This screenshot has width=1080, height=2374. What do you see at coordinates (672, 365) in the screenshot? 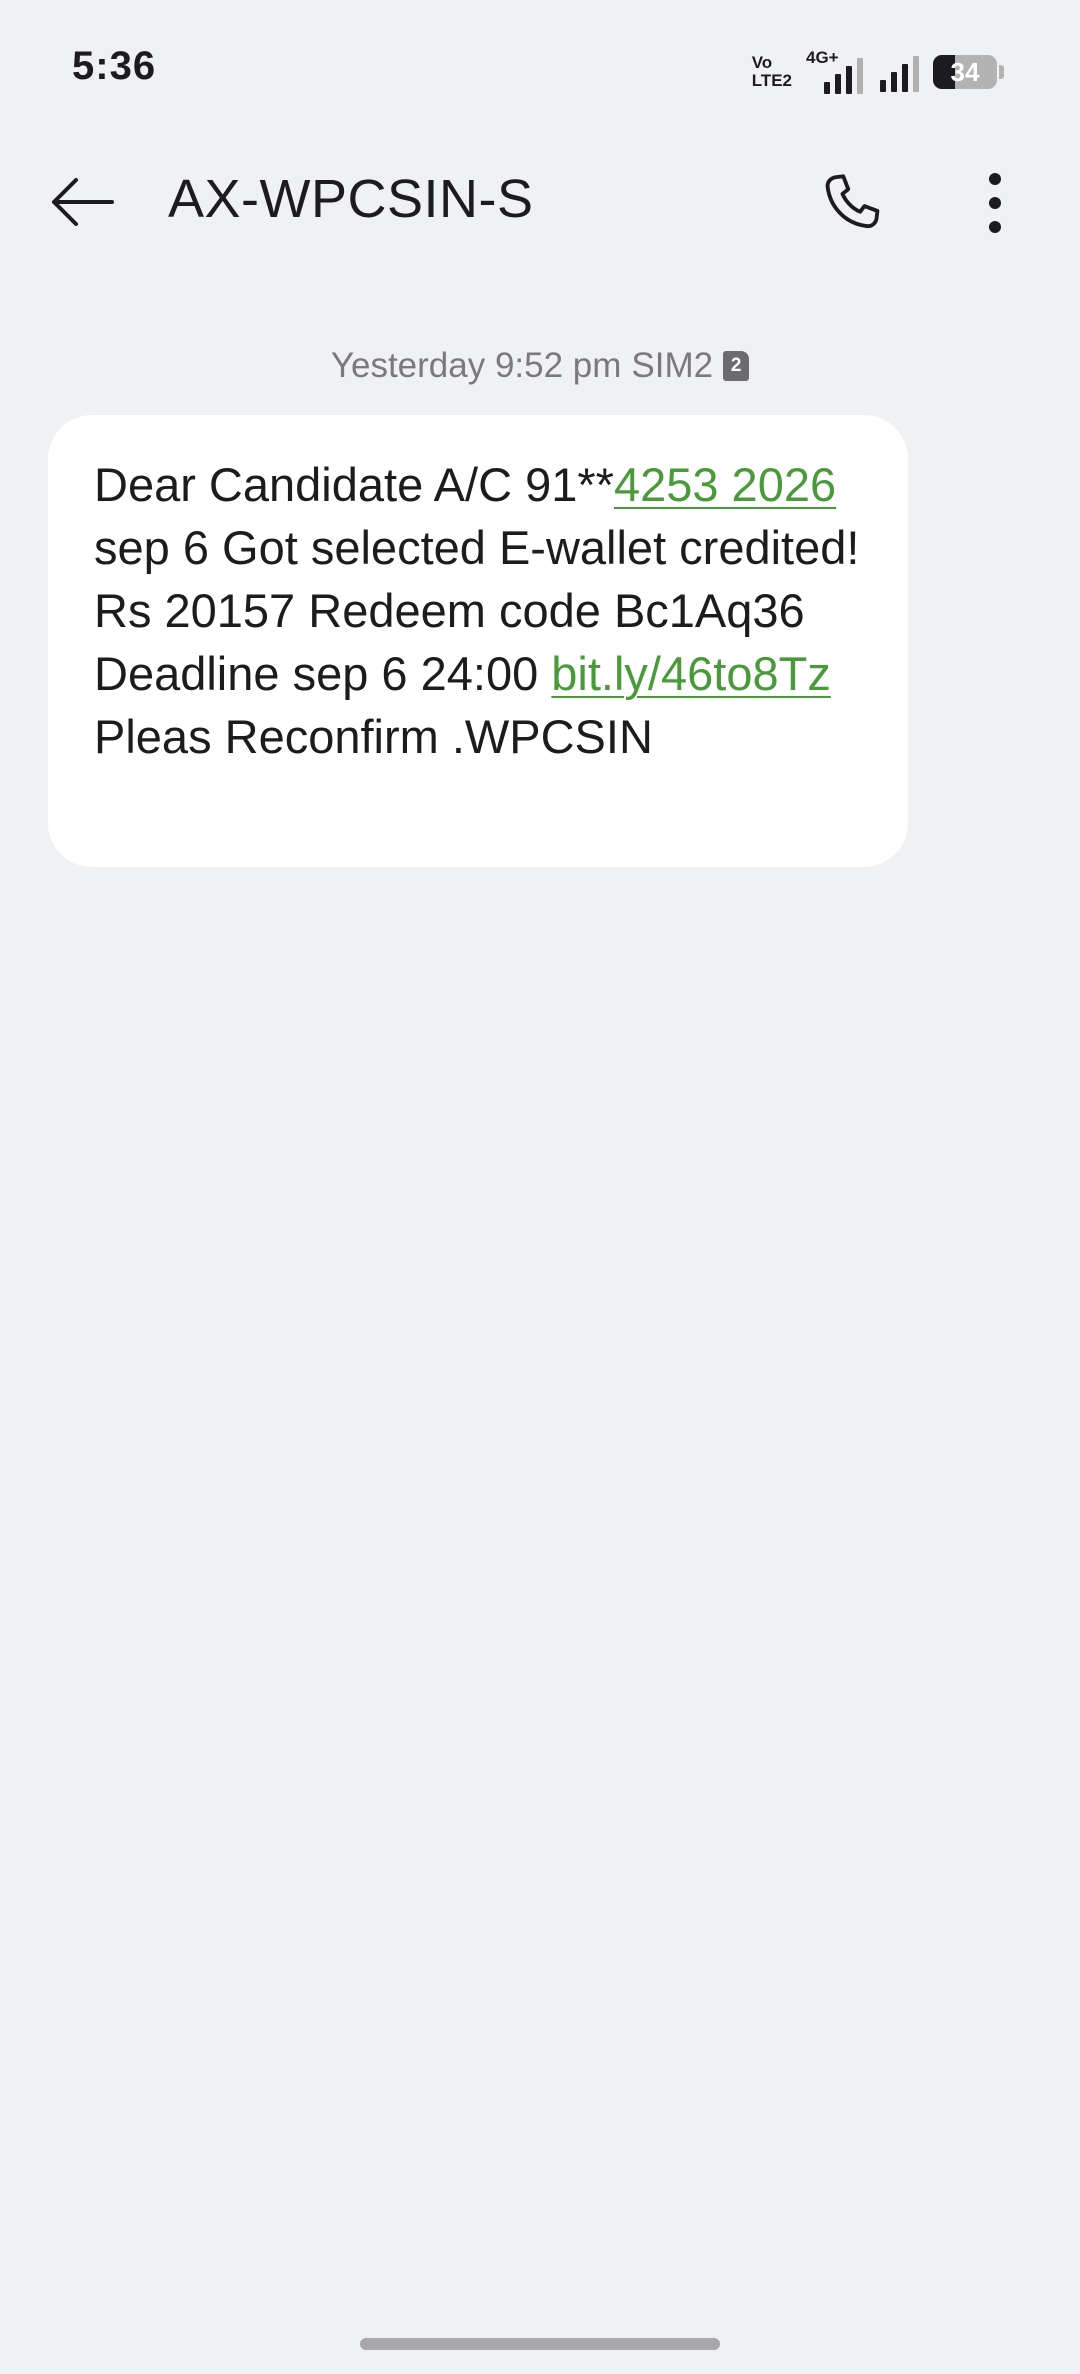
I see `sim-label: SIM2` at bounding box center [672, 365].